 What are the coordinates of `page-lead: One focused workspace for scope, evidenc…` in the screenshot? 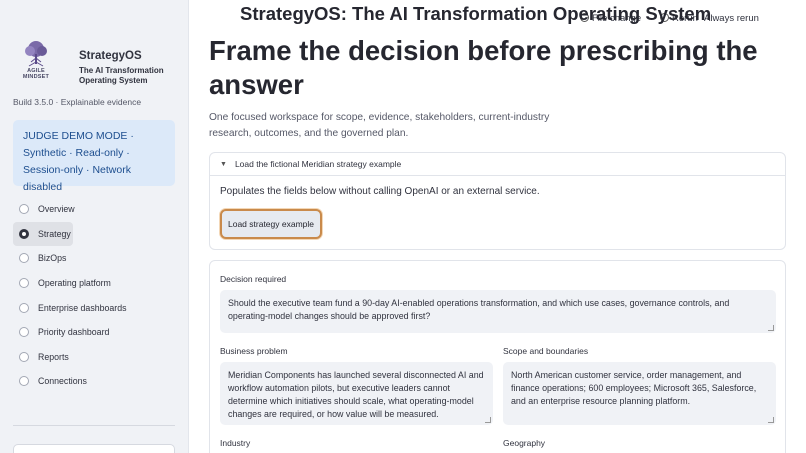 It's located at (379, 125).